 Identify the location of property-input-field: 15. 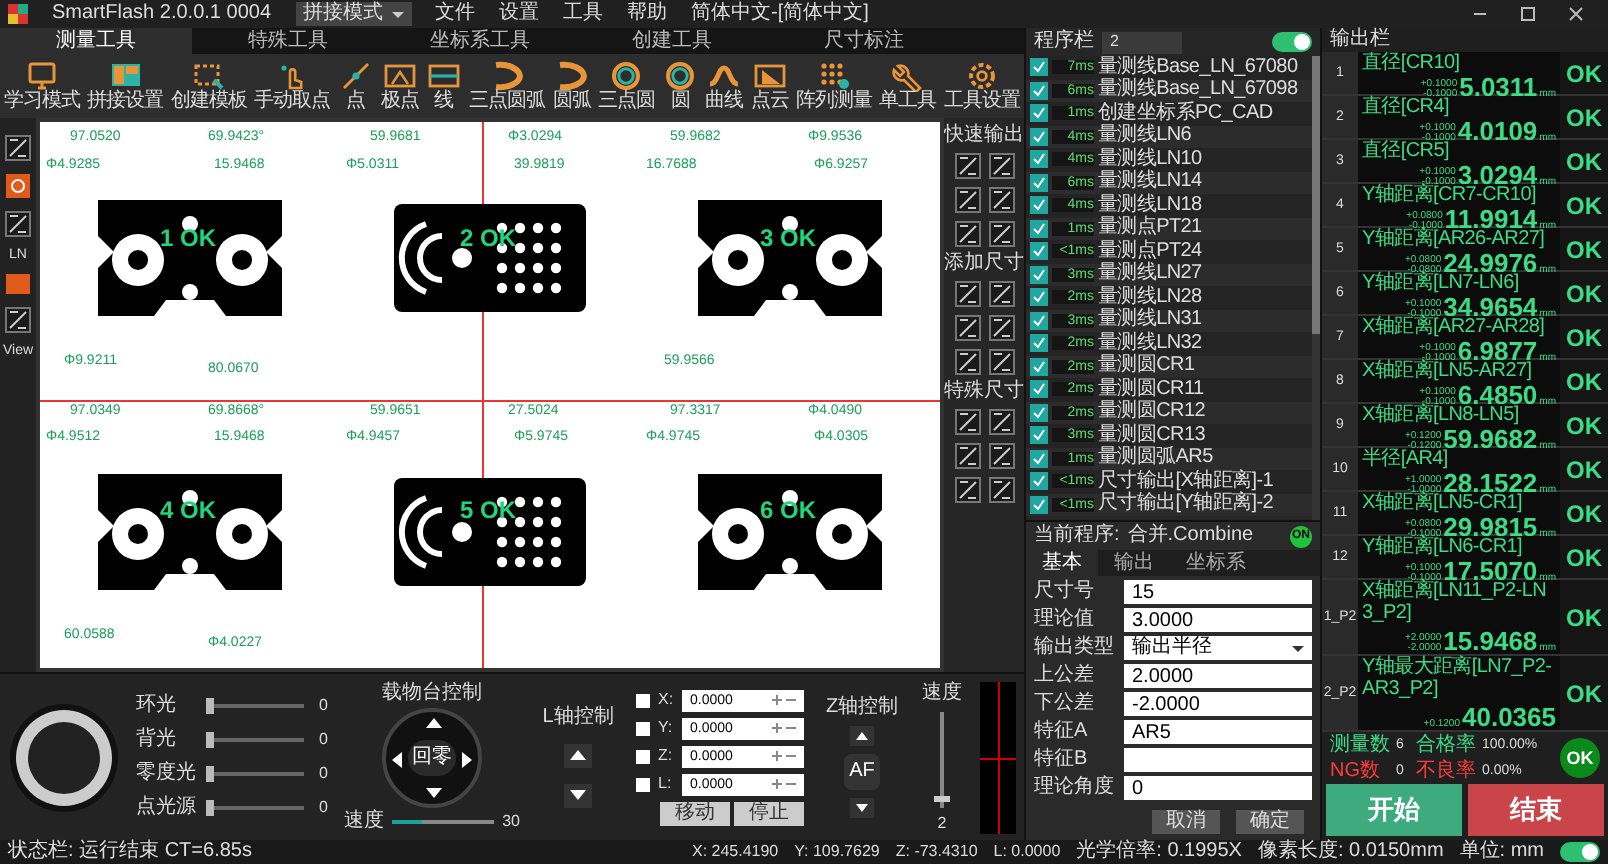
(1218, 592).